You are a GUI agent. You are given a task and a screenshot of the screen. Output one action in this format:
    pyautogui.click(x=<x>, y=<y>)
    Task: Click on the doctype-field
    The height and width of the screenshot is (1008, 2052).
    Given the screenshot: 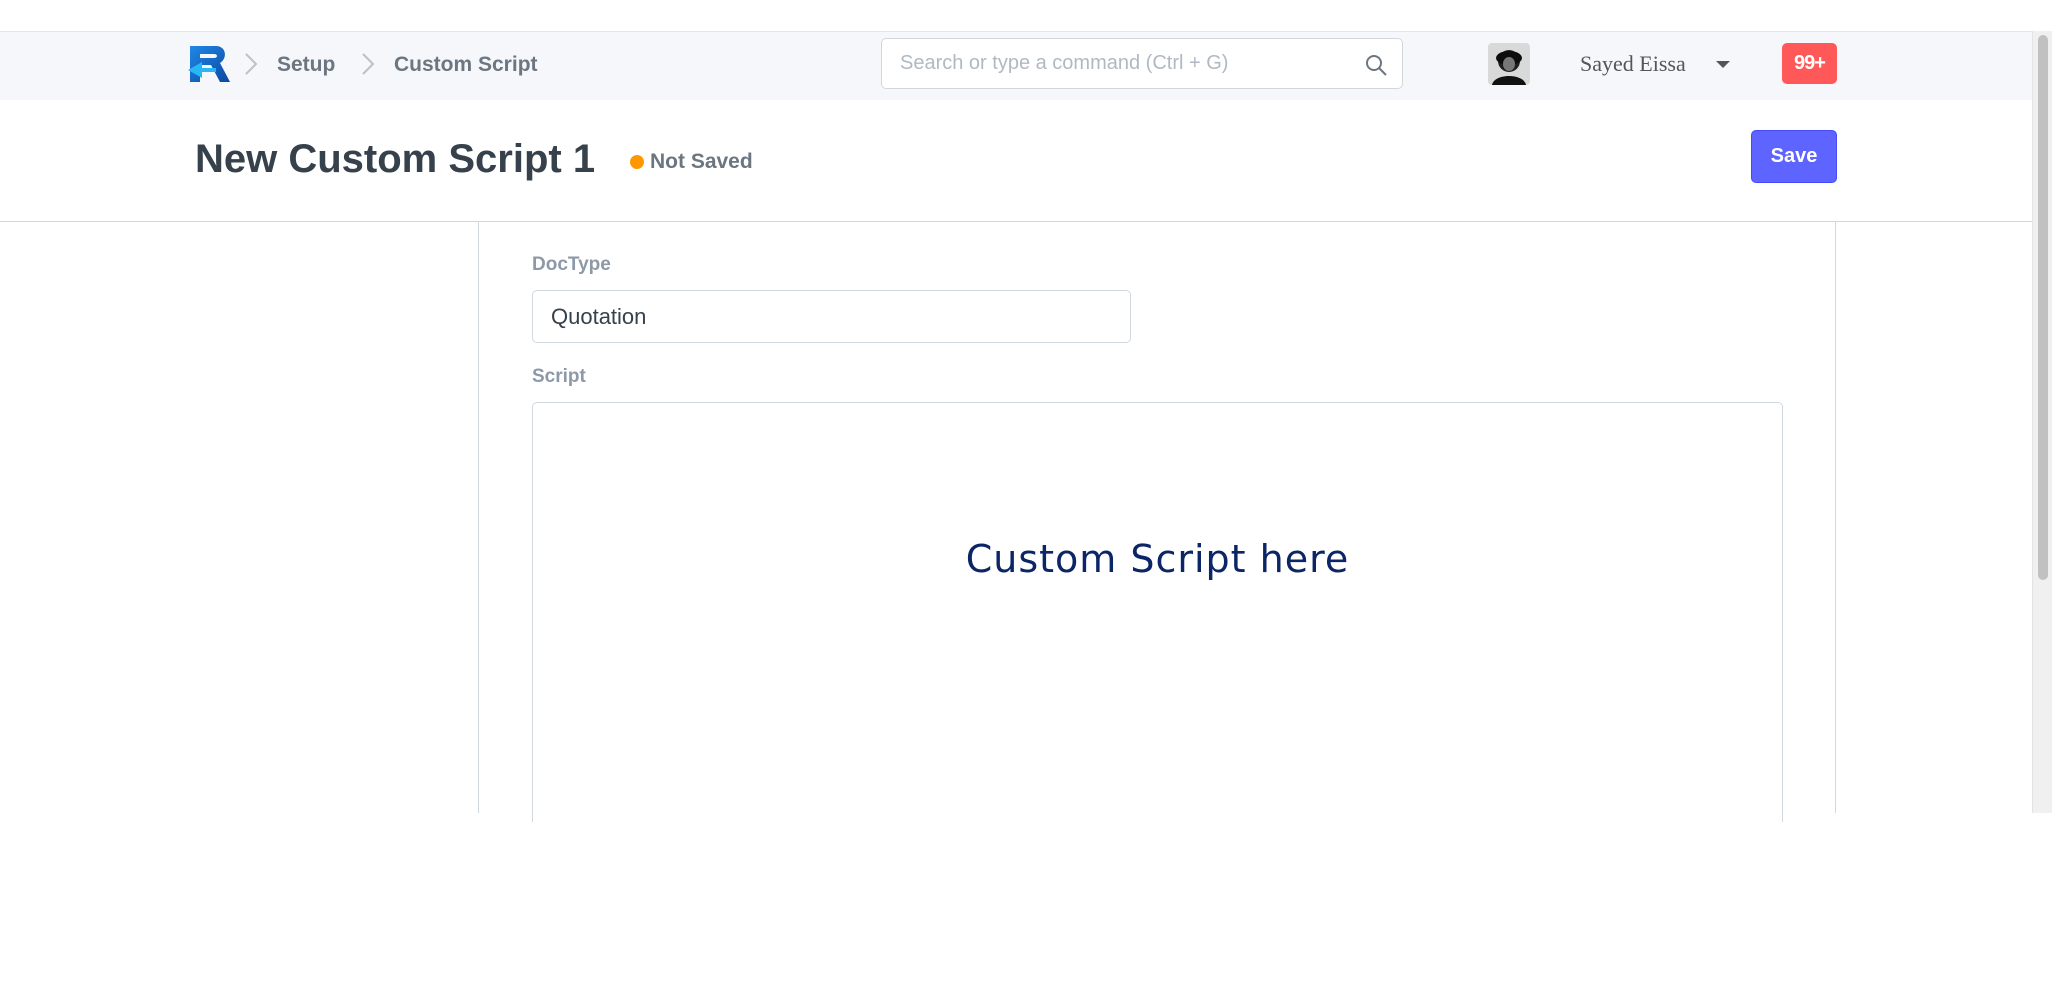 What is the action you would take?
    pyautogui.click(x=831, y=316)
    